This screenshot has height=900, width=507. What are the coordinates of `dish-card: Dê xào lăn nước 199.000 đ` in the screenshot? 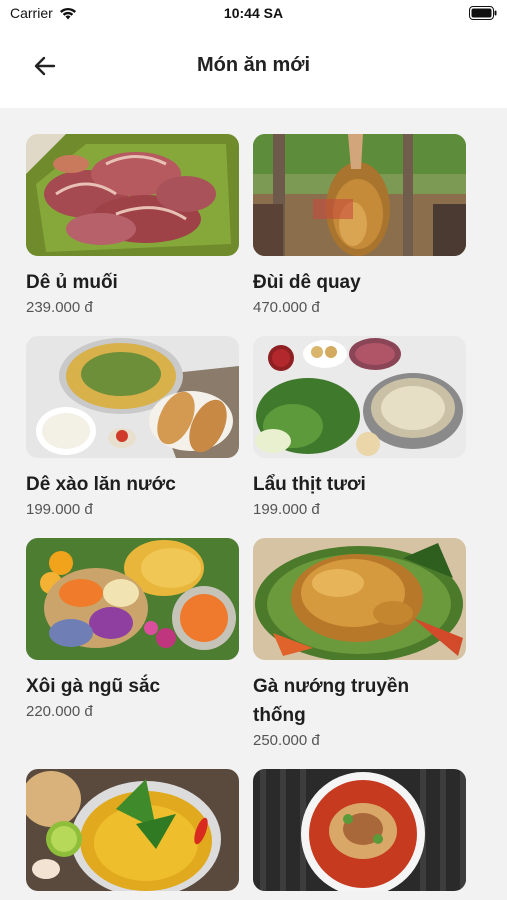 It's located at (132, 428).